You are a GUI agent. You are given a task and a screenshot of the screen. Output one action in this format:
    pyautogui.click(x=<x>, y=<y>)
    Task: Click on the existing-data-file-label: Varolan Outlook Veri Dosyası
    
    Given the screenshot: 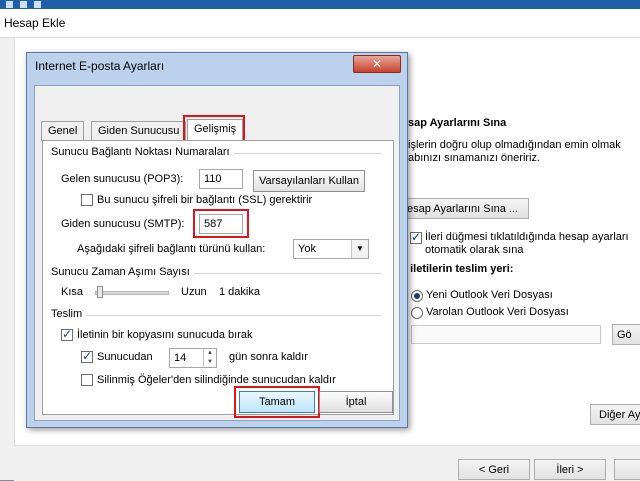 What is the action you would take?
    pyautogui.click(x=497, y=312)
    